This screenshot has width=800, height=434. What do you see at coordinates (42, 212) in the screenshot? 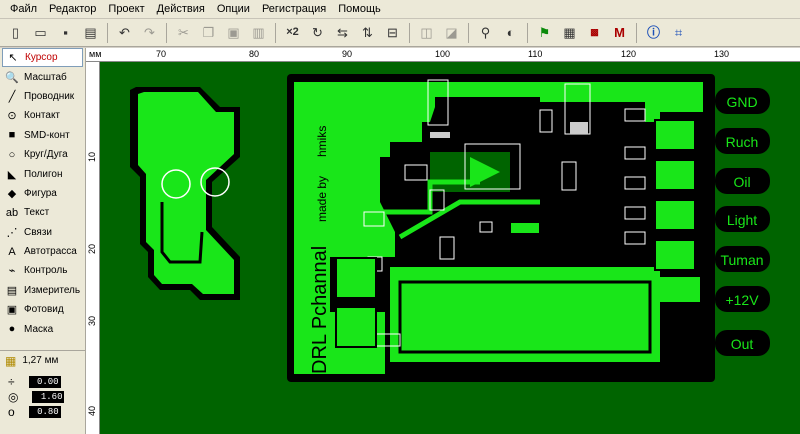
I see `tool-text: ab Текст` at bounding box center [42, 212].